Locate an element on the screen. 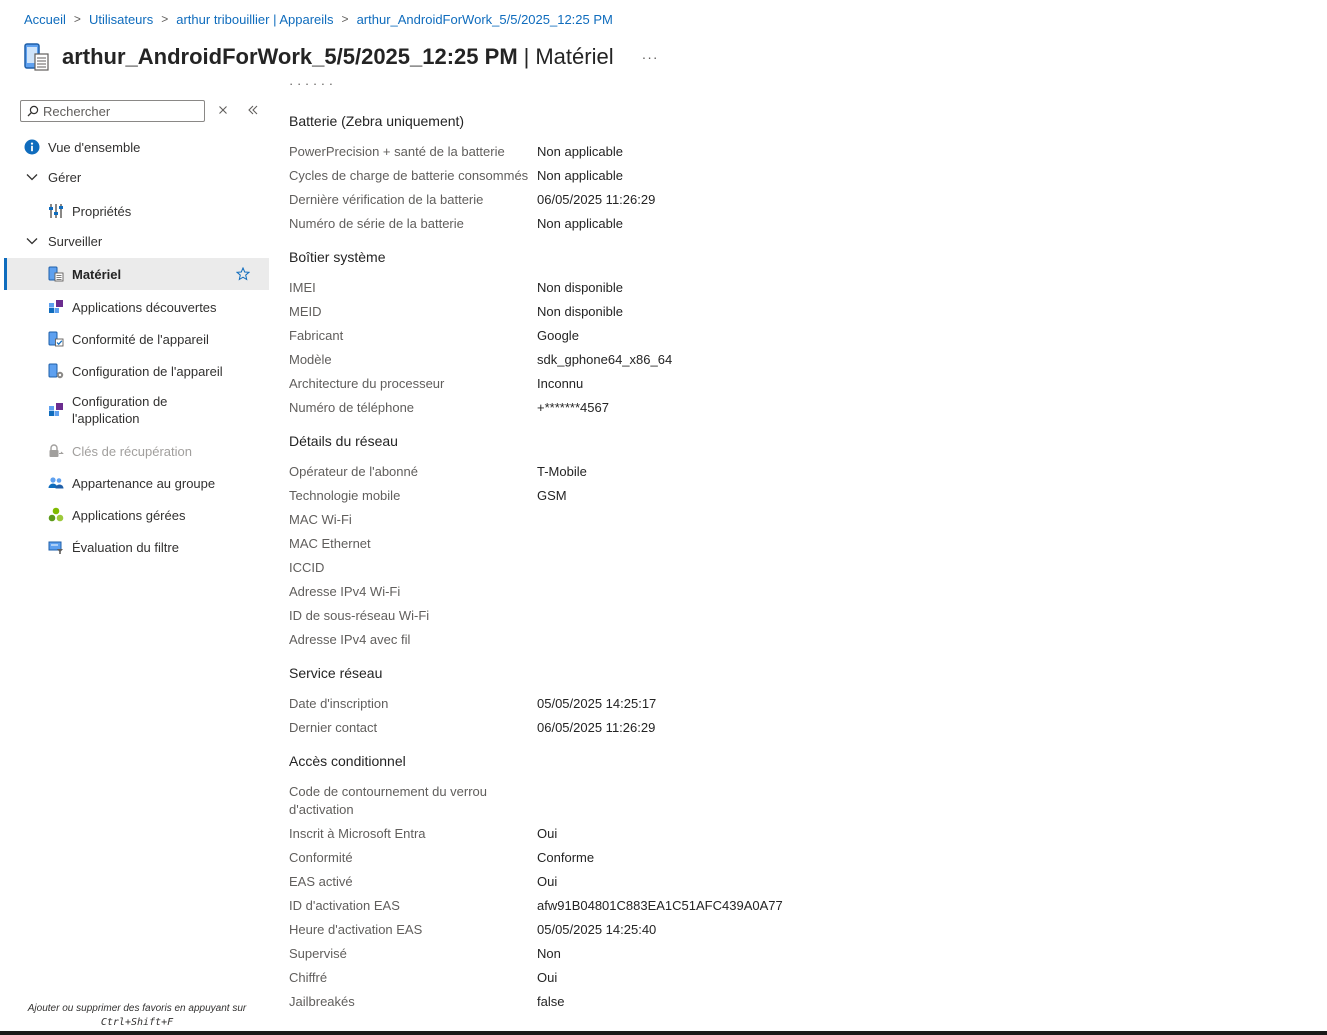 This screenshot has width=1327, height=1035. field-label: Cycles de charge de batterie consommés is located at coordinates (409, 175).